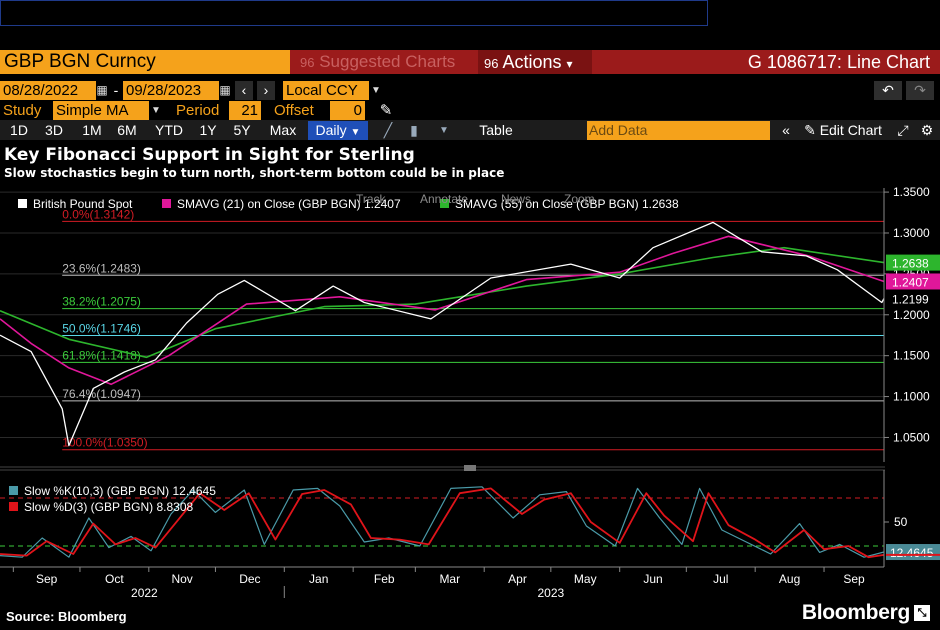  I want to click on table-button: Table, so click(496, 130).